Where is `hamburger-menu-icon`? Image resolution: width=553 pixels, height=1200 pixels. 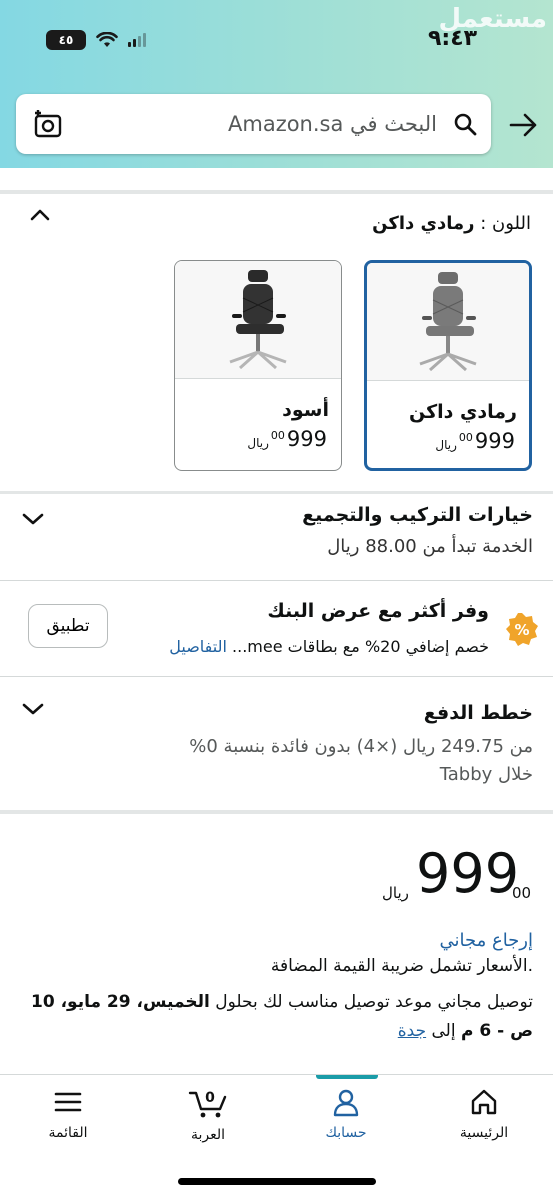 hamburger-menu-icon is located at coordinates (68, 1102).